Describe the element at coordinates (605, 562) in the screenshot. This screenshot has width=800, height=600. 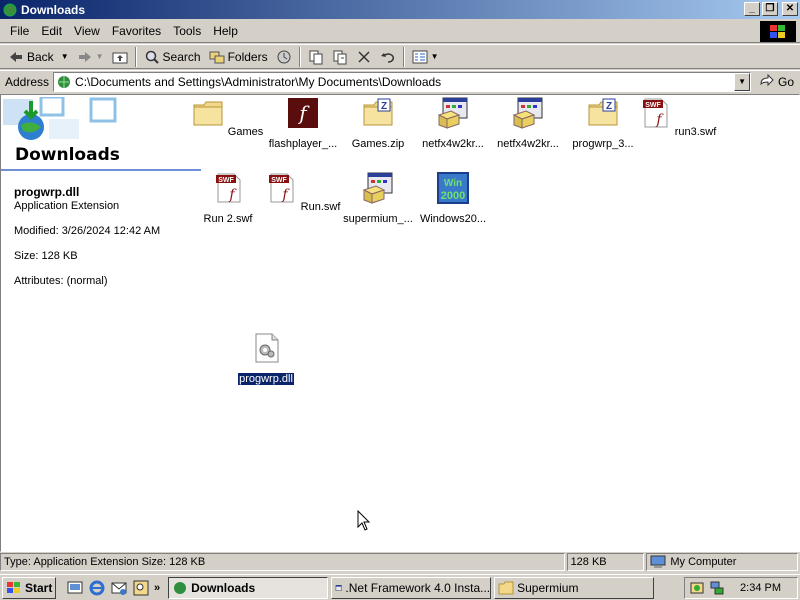
I see `status-size: 128 KB` at that location.